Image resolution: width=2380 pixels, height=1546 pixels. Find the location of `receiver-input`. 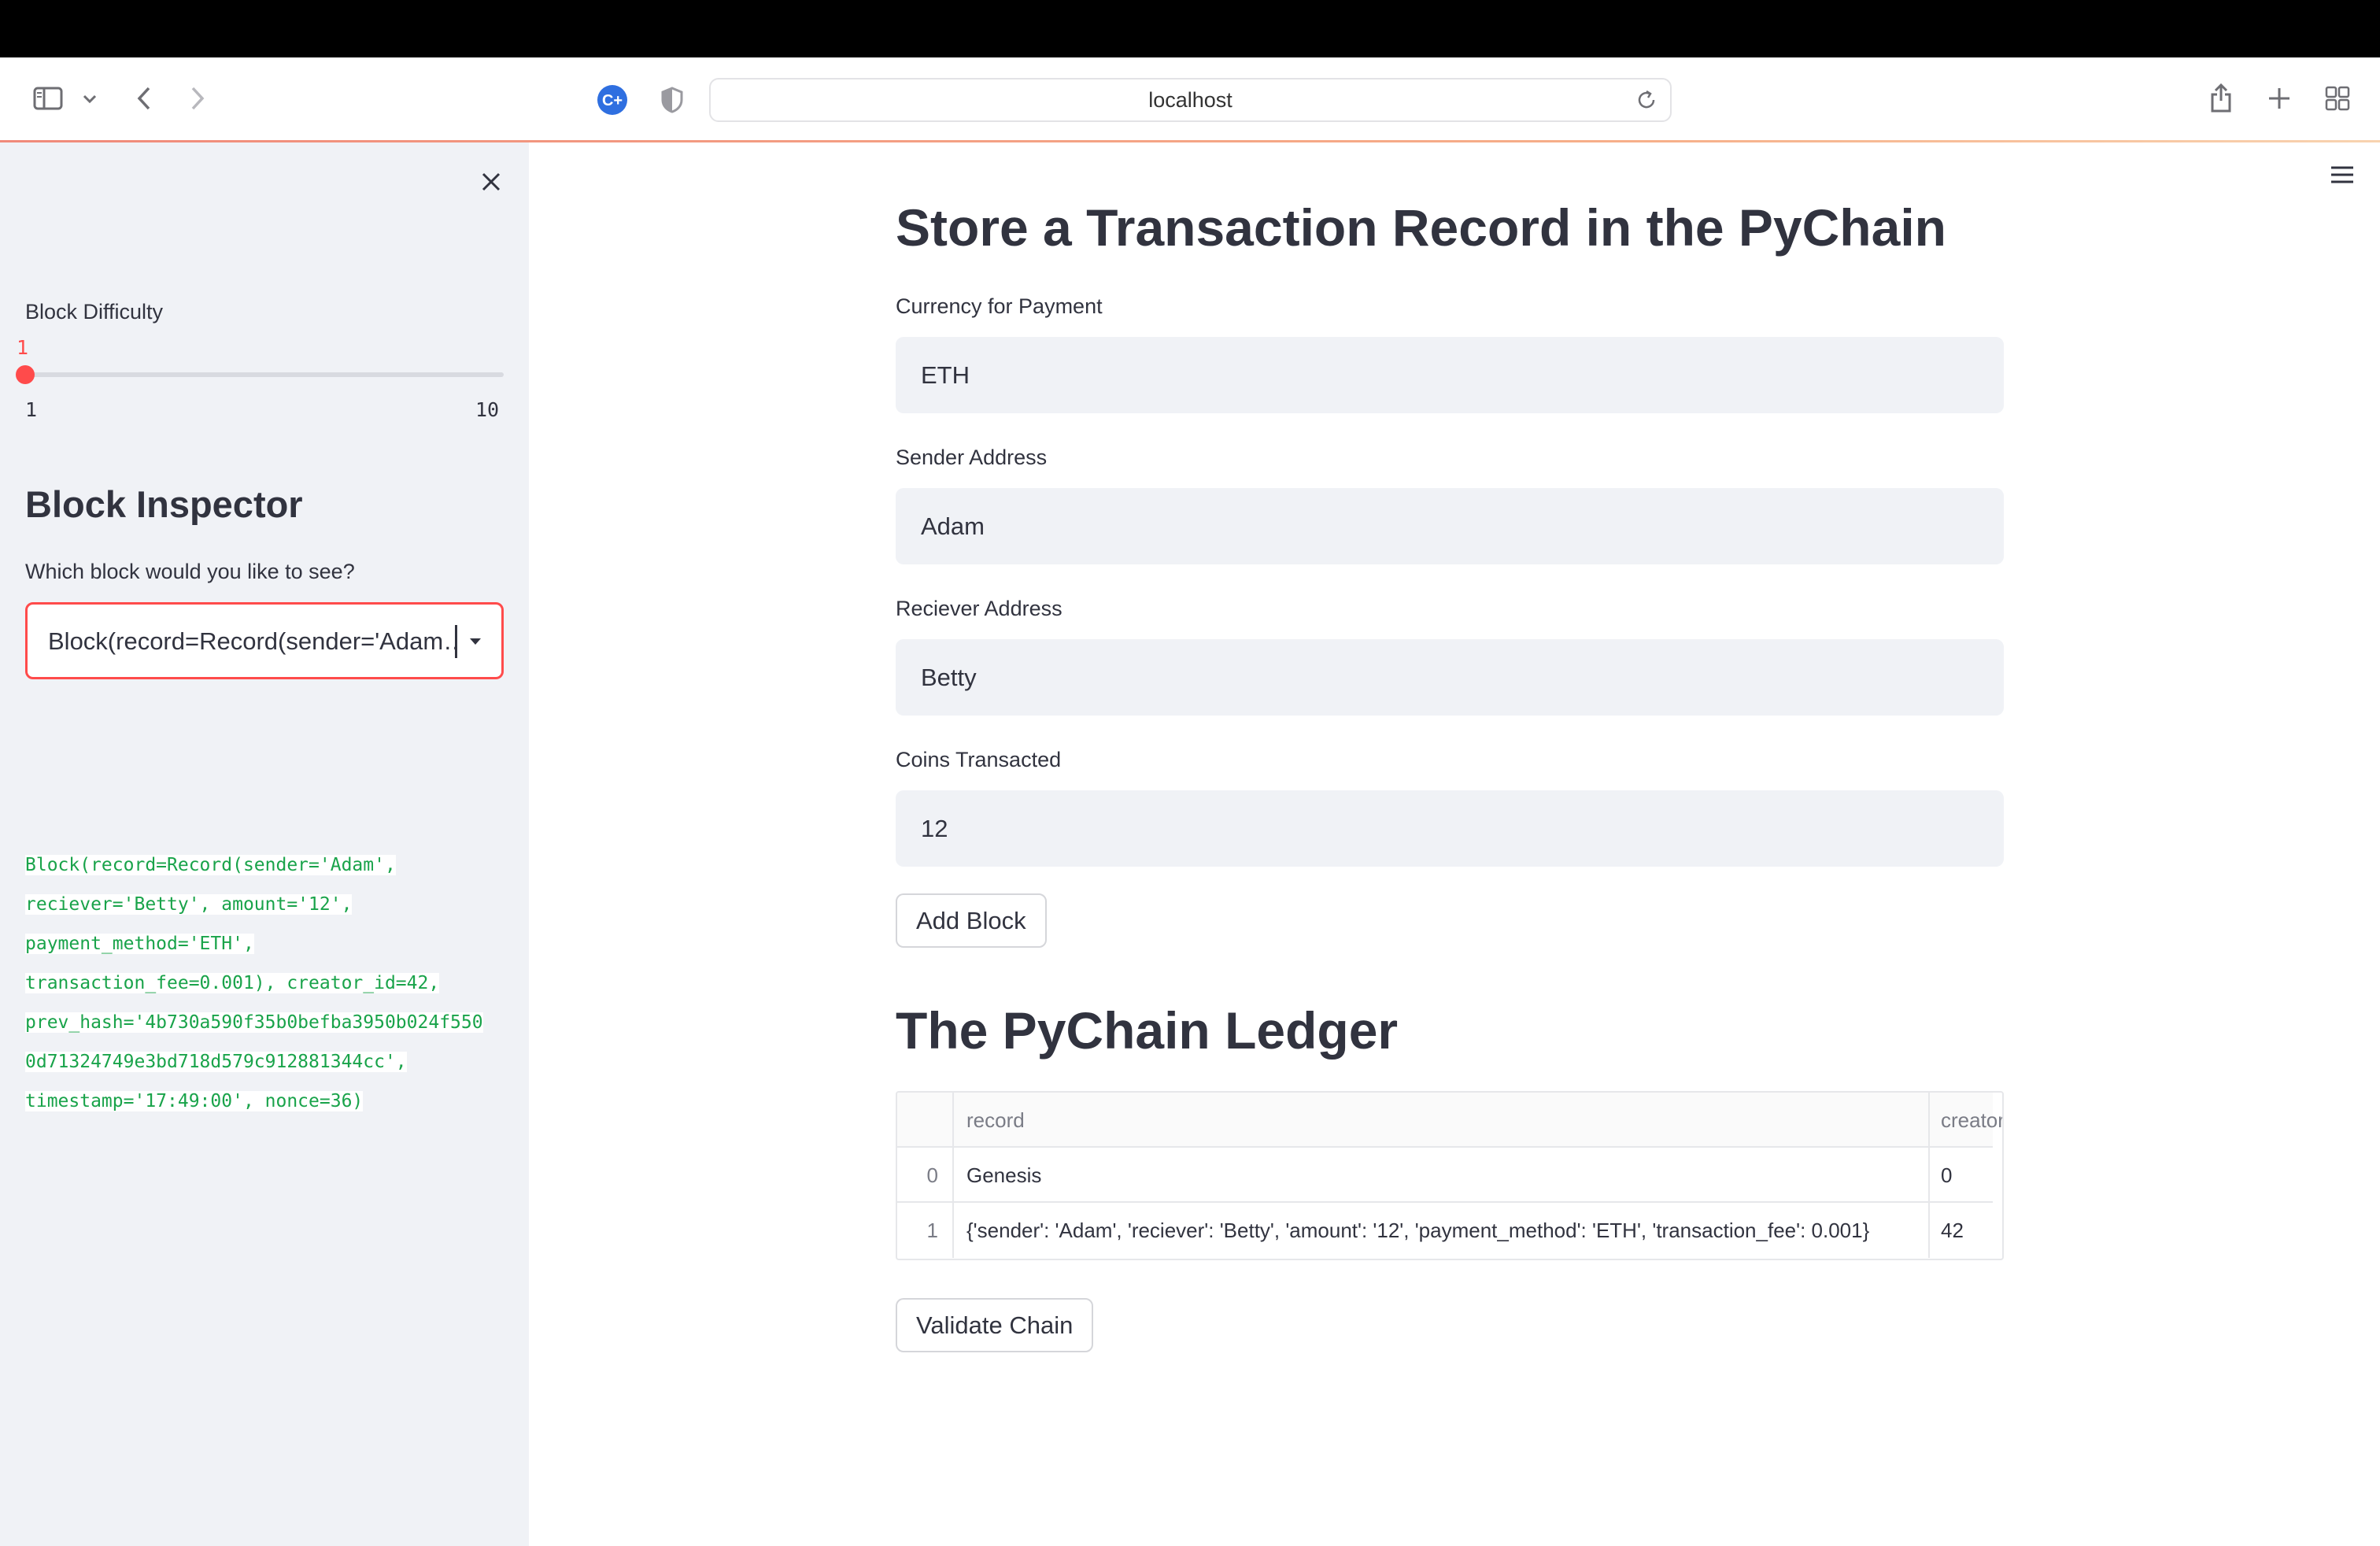

receiver-input is located at coordinates (1450, 678).